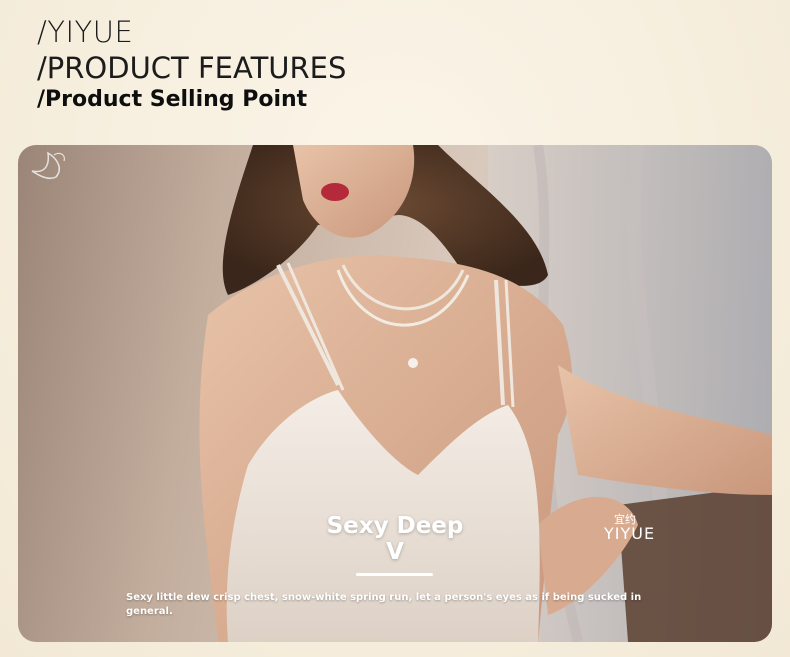 The height and width of the screenshot is (657, 790). I want to click on selling-point-heading: /Product Selling Point, so click(172, 99).